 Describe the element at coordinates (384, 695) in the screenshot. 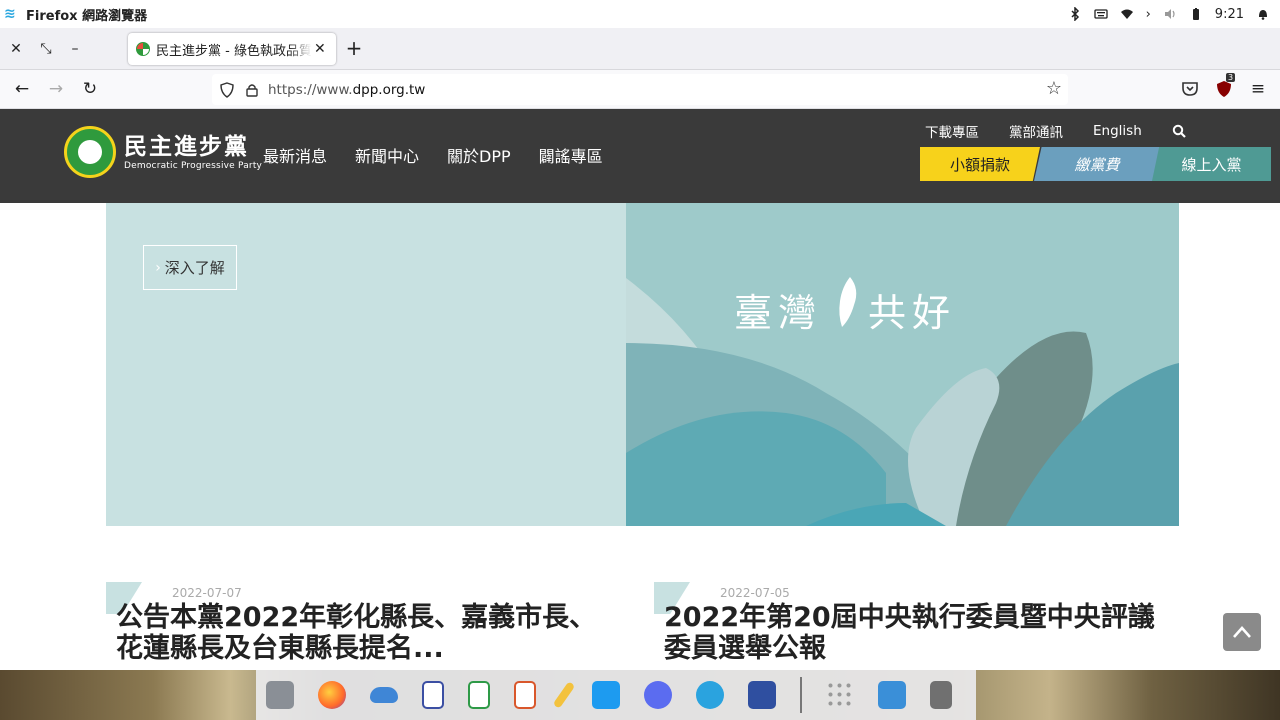

I see `cloud-icon` at that location.